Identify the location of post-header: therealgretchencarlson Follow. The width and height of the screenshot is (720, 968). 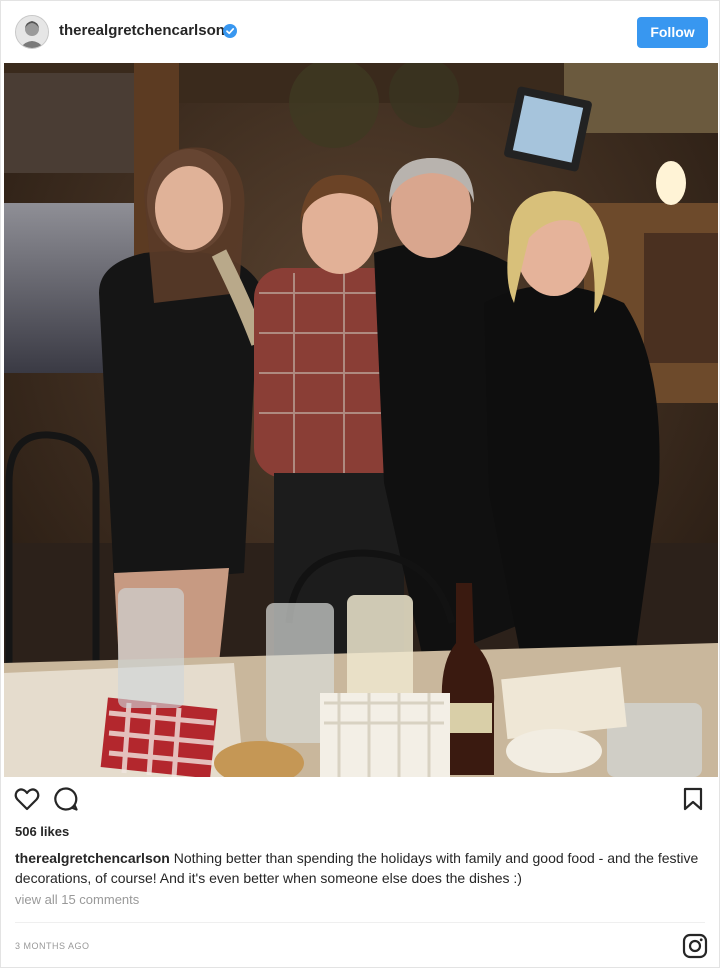
(360, 32).